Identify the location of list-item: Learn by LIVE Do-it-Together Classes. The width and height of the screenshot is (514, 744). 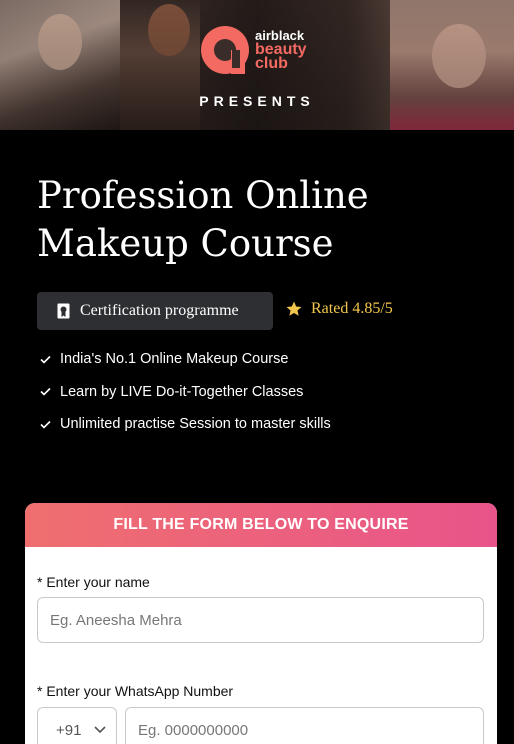
(185, 392).